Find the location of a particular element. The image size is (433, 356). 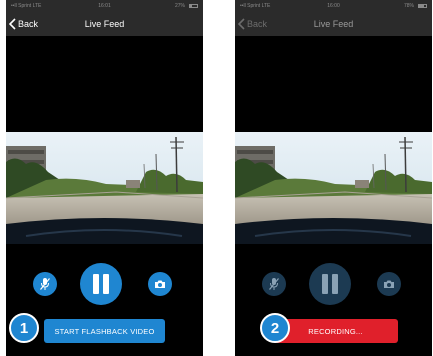

status-bar: ••ll Sprint LTE 16:00 78% is located at coordinates (333, 6).